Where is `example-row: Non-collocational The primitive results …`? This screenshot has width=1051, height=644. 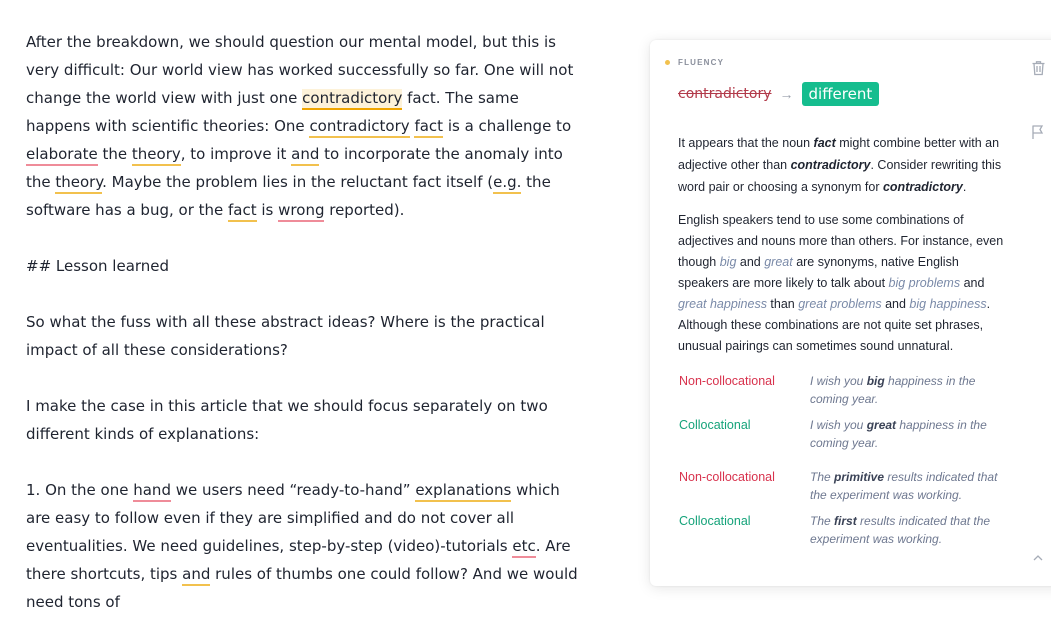 example-row: Non-collocational The primitive results … is located at coordinates (844, 486).